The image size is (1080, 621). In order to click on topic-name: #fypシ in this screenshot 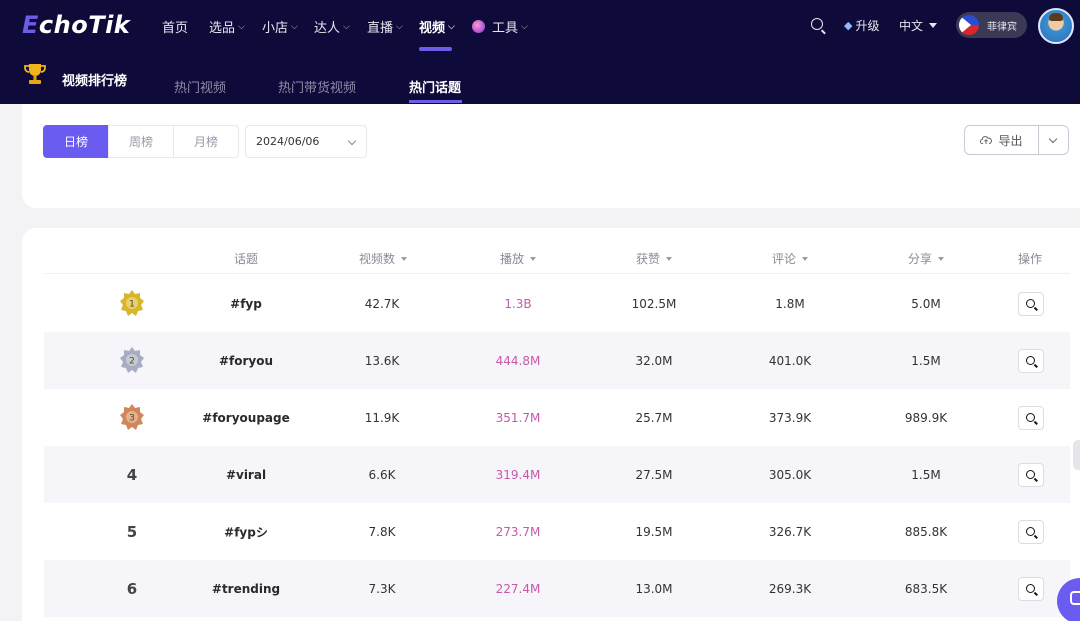, I will do `click(246, 531)`.